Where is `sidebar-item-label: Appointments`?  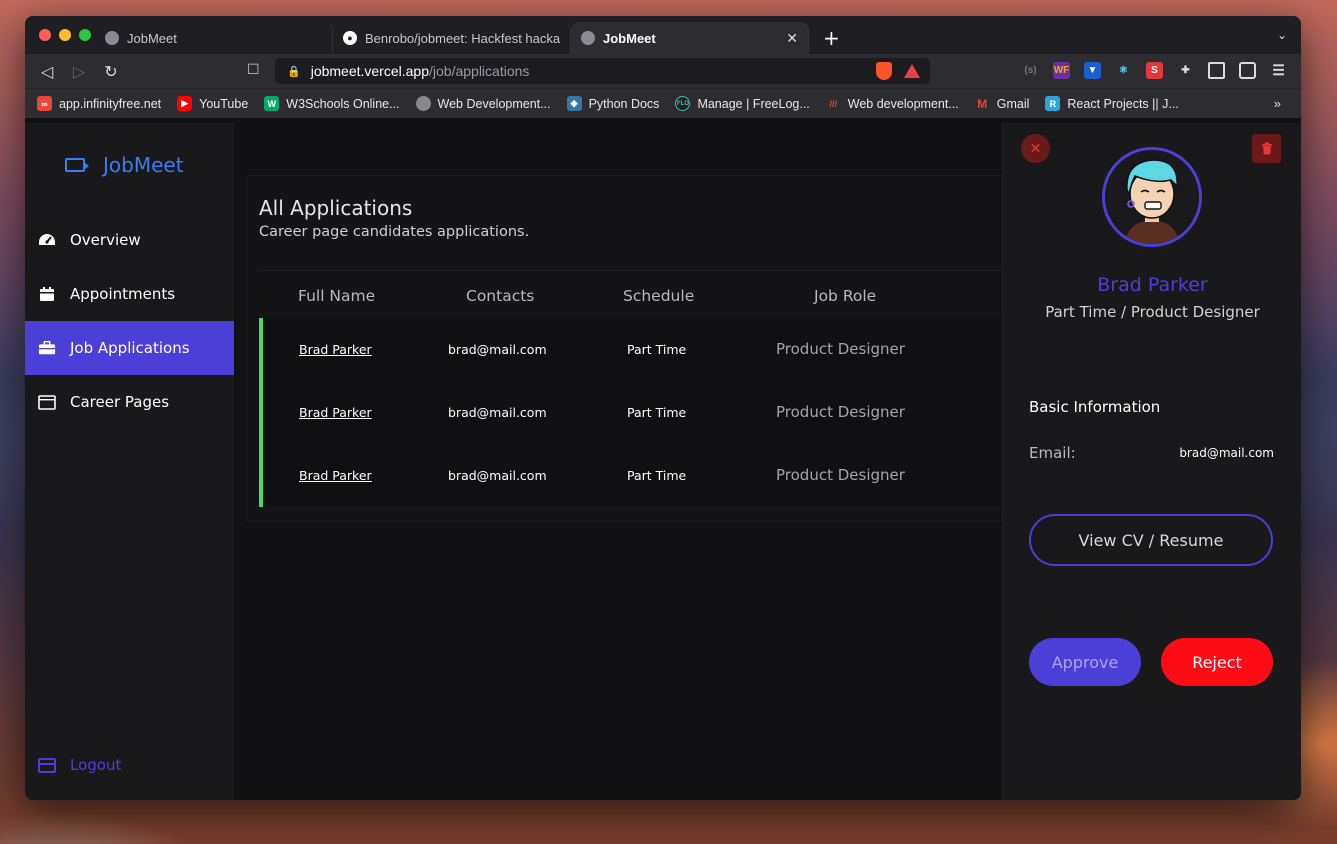 sidebar-item-label: Appointments is located at coordinates (123, 294).